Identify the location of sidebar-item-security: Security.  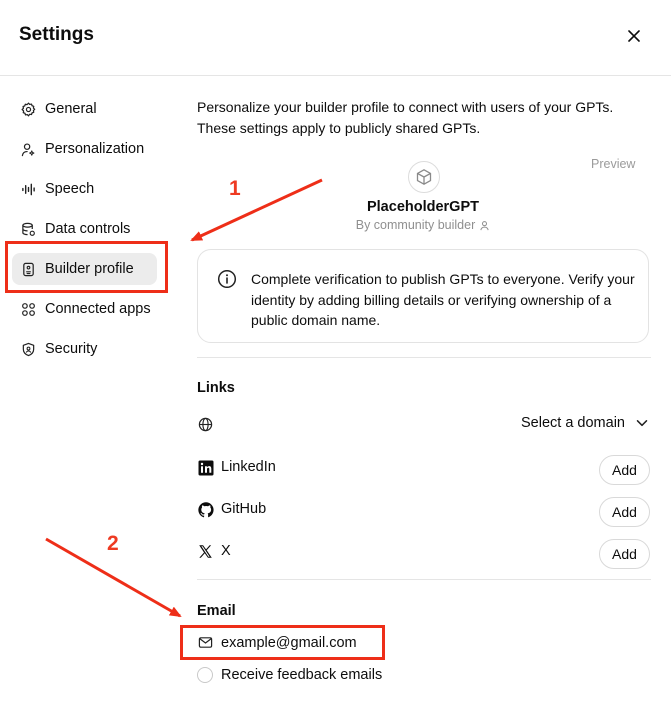
(84, 349).